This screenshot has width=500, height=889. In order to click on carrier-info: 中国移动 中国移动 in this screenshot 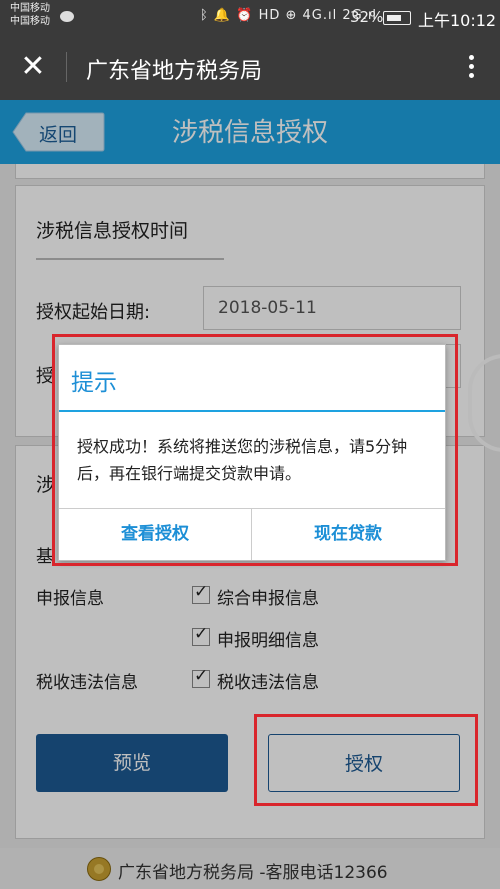, I will do `click(30, 15)`.